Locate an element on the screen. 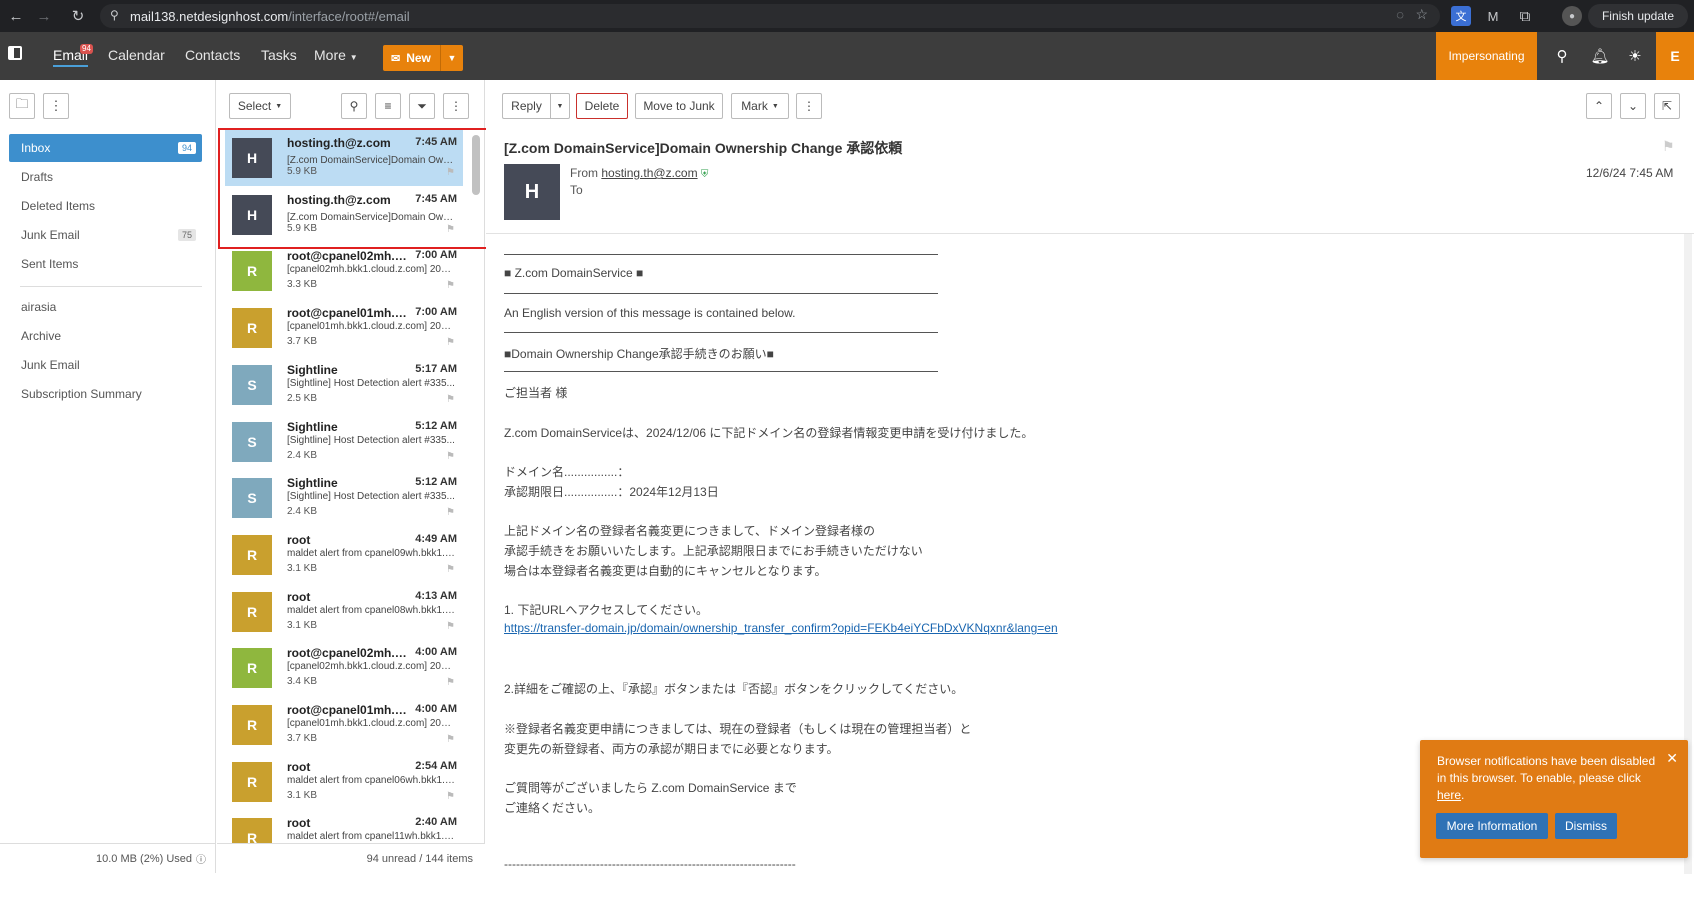 This screenshot has width=1694, height=923. extension-m-icon: M is located at coordinates (1493, 16).